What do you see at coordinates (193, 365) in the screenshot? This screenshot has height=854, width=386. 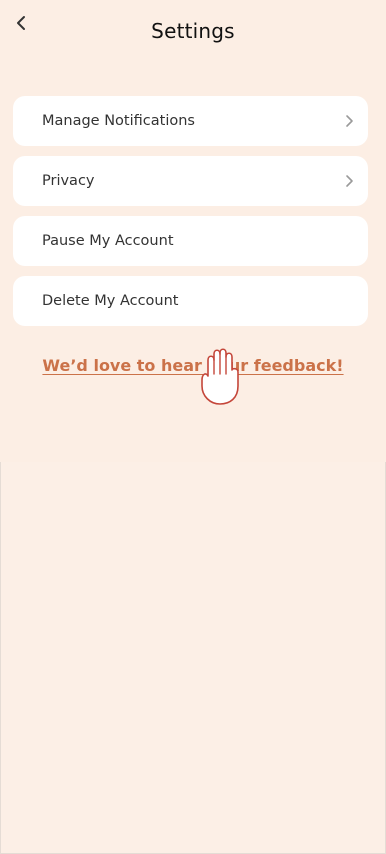 I see `feedback-link: We’d love to hear your feedback!` at bounding box center [193, 365].